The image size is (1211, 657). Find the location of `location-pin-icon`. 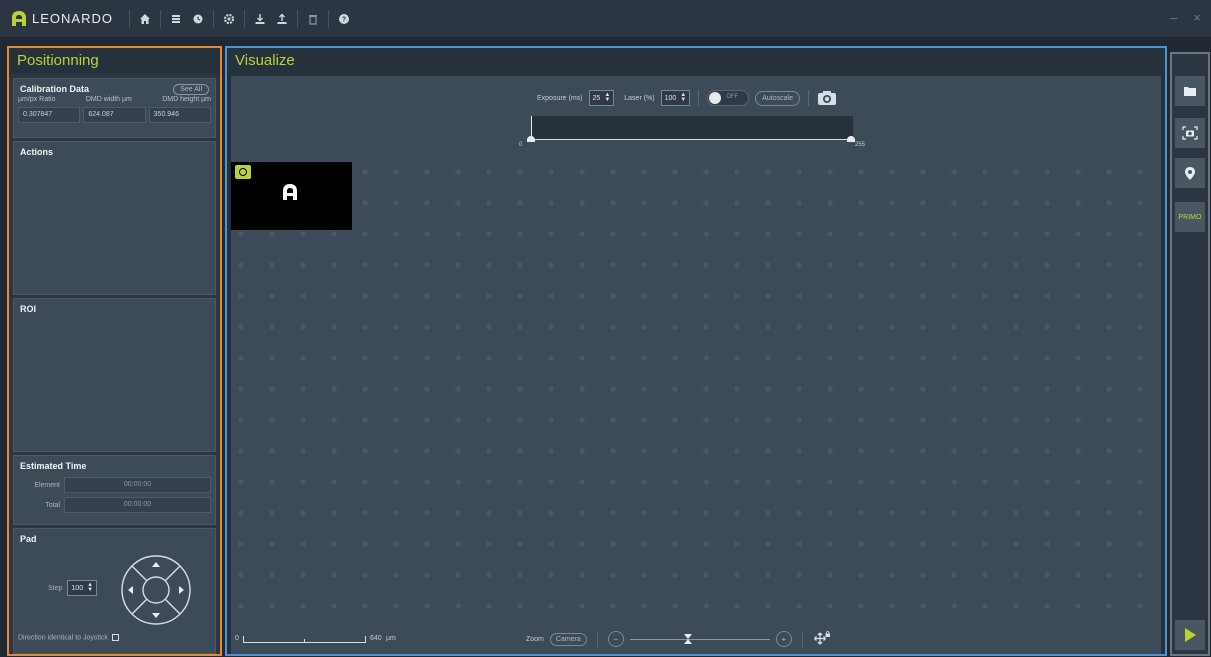

location-pin-icon is located at coordinates (1190, 173).